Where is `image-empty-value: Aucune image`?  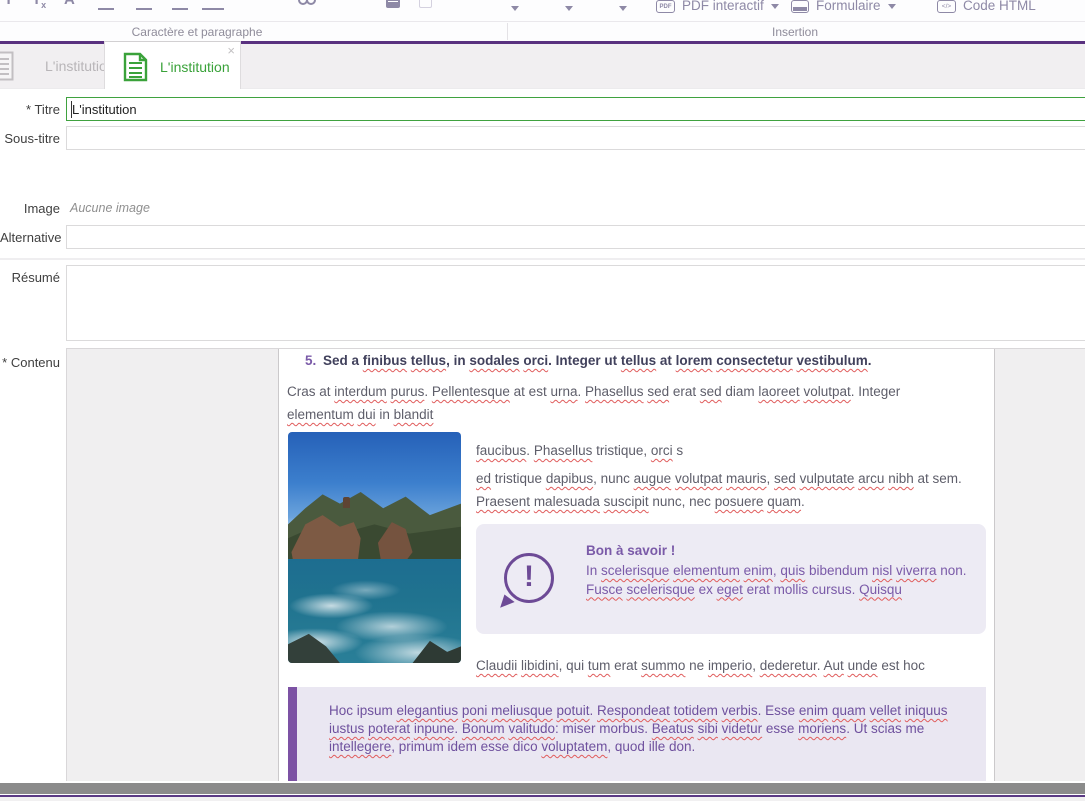
image-empty-value: Aucune image is located at coordinates (110, 208).